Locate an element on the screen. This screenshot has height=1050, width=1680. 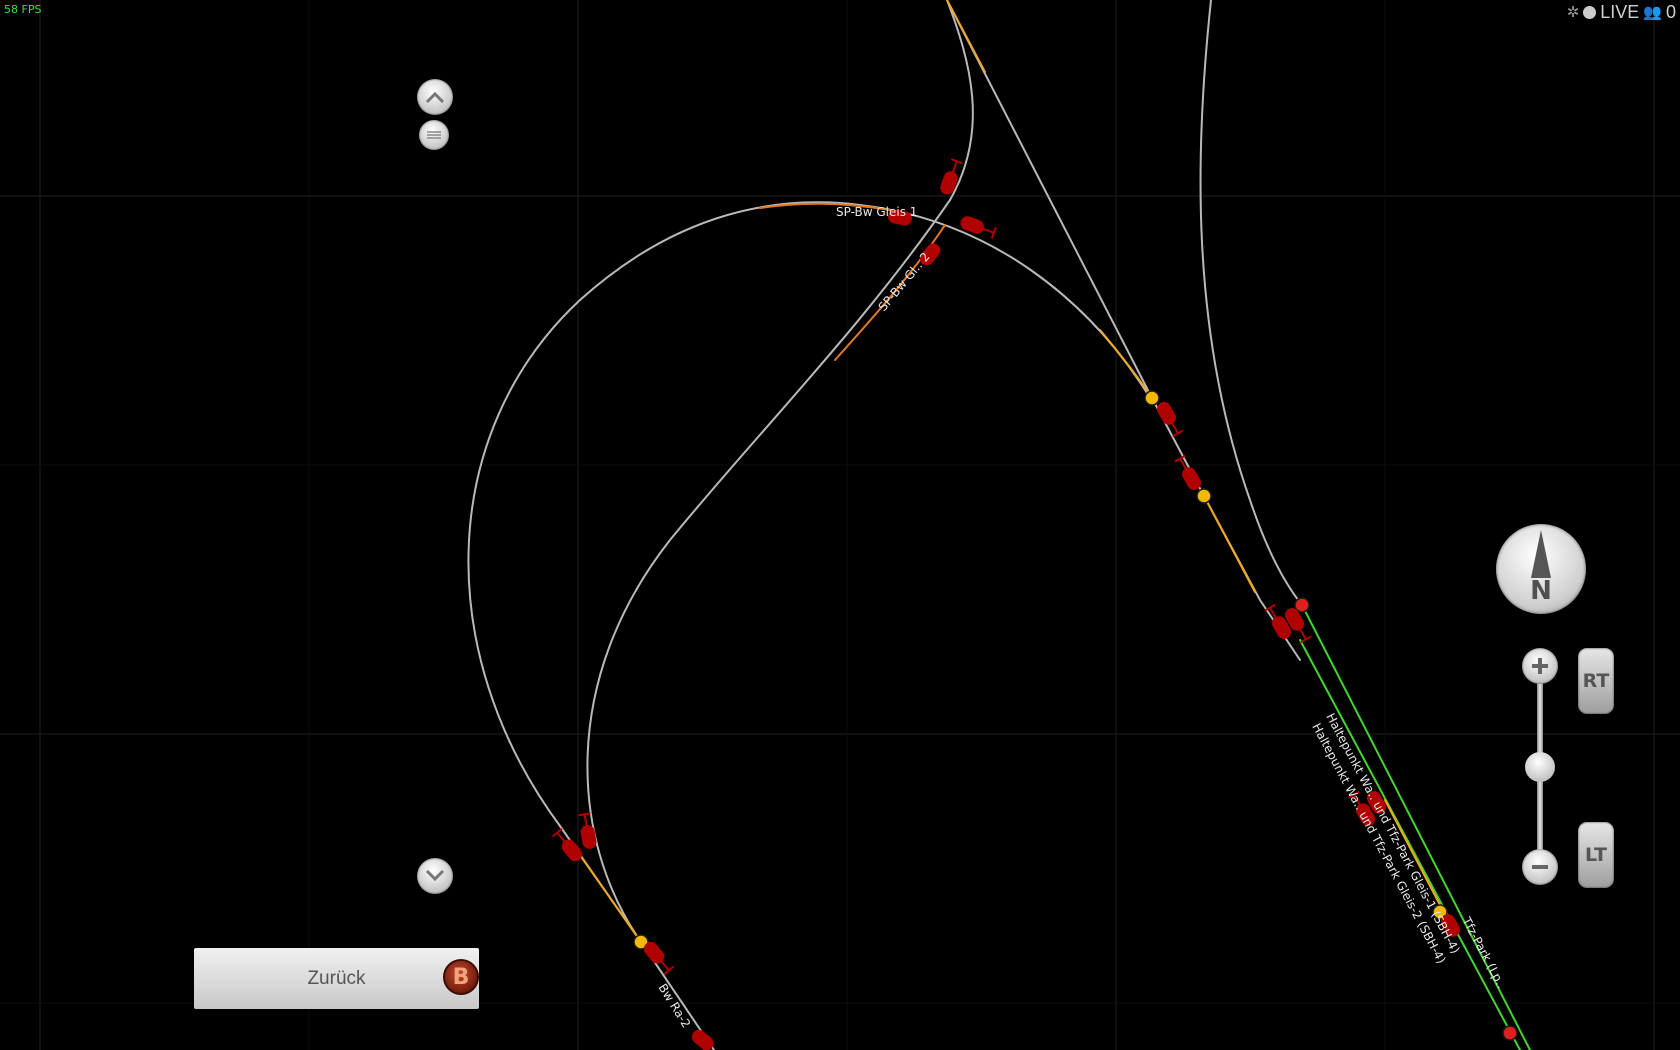
status-bar: ✲ LIVE 👥 0 is located at coordinates (1621, 12).